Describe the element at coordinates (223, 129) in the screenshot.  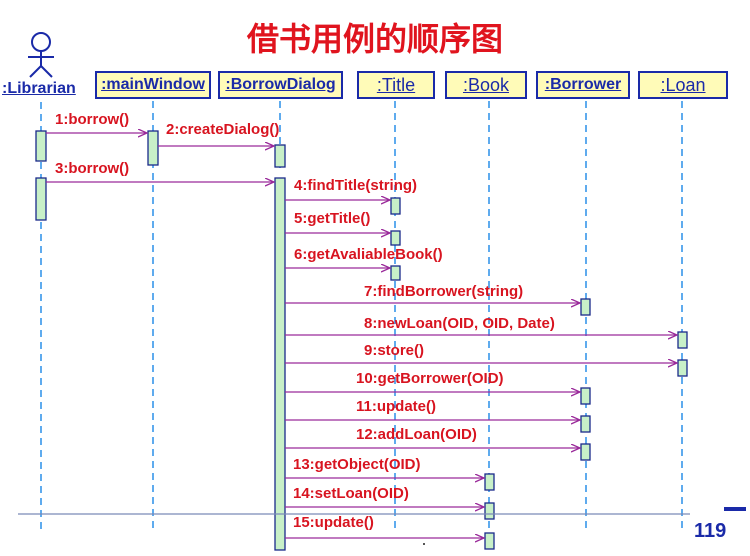
I see `message-label-2: 2:createDialog()` at that location.